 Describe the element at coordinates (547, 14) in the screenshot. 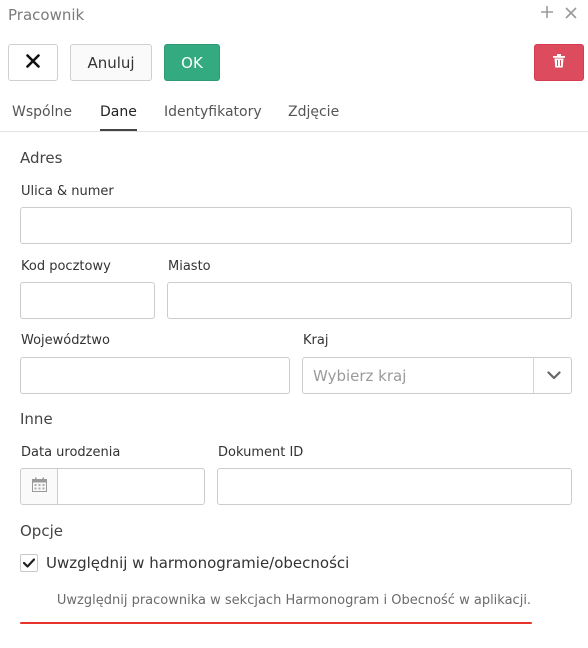

I see `plus-icon` at that location.